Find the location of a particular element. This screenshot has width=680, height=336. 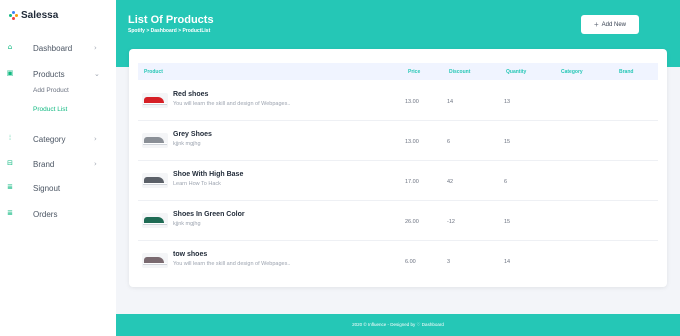

column-header-discount: Discount is located at coordinates (459, 72).